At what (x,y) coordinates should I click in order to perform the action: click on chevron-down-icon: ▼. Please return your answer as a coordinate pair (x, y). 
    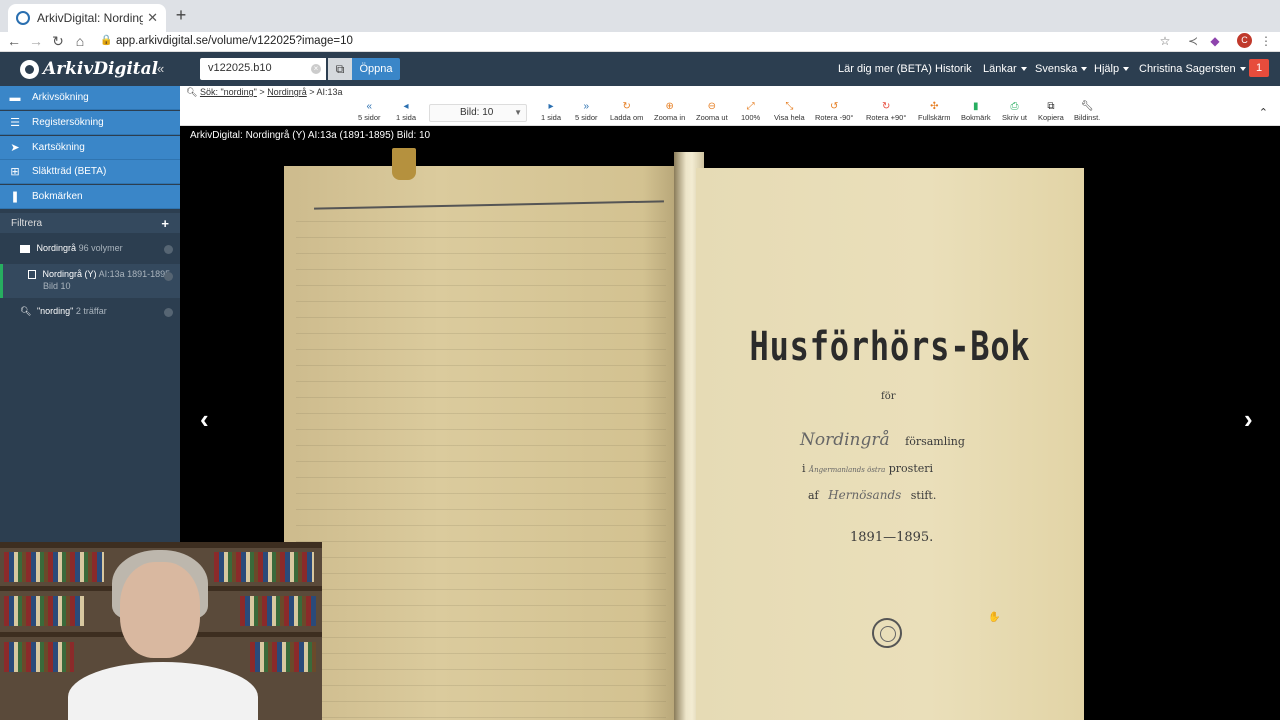
    Looking at the image, I should click on (518, 112).